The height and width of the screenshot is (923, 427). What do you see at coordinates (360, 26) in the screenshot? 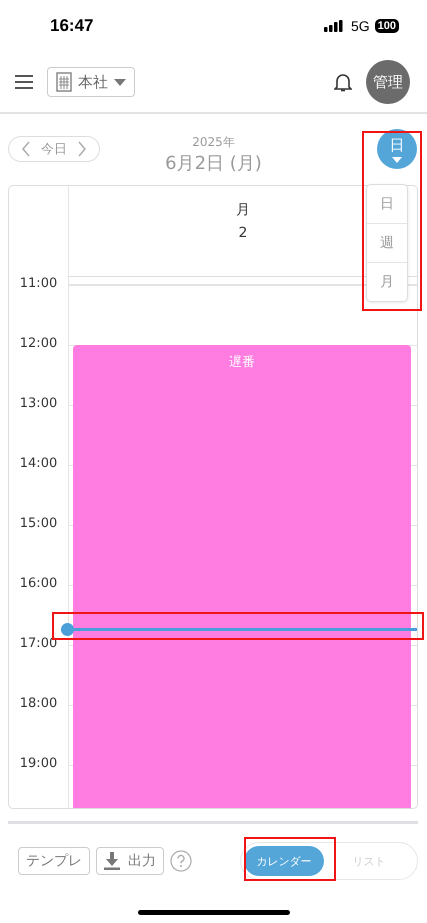
I see `network-label: 5G` at bounding box center [360, 26].